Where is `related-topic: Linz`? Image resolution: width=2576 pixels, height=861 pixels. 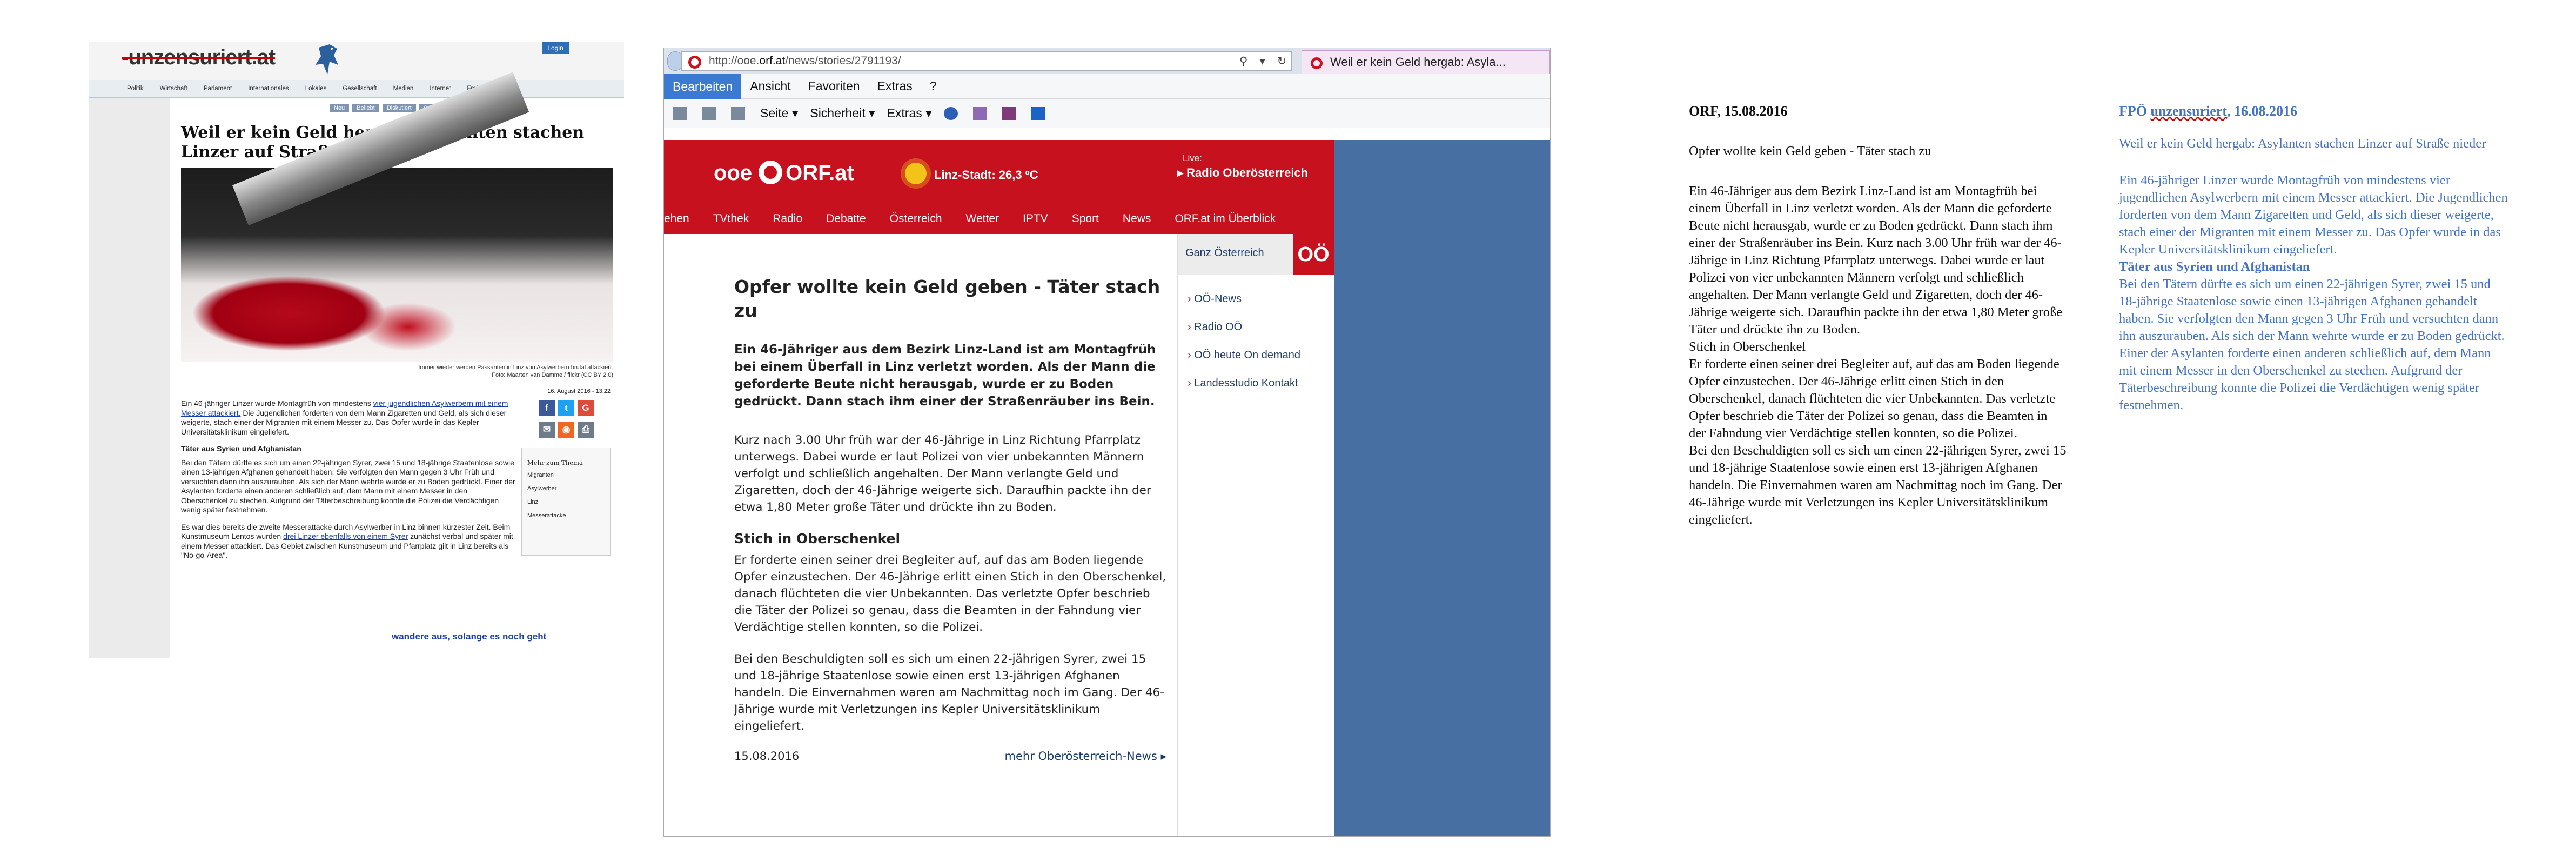 related-topic: Linz is located at coordinates (566, 502).